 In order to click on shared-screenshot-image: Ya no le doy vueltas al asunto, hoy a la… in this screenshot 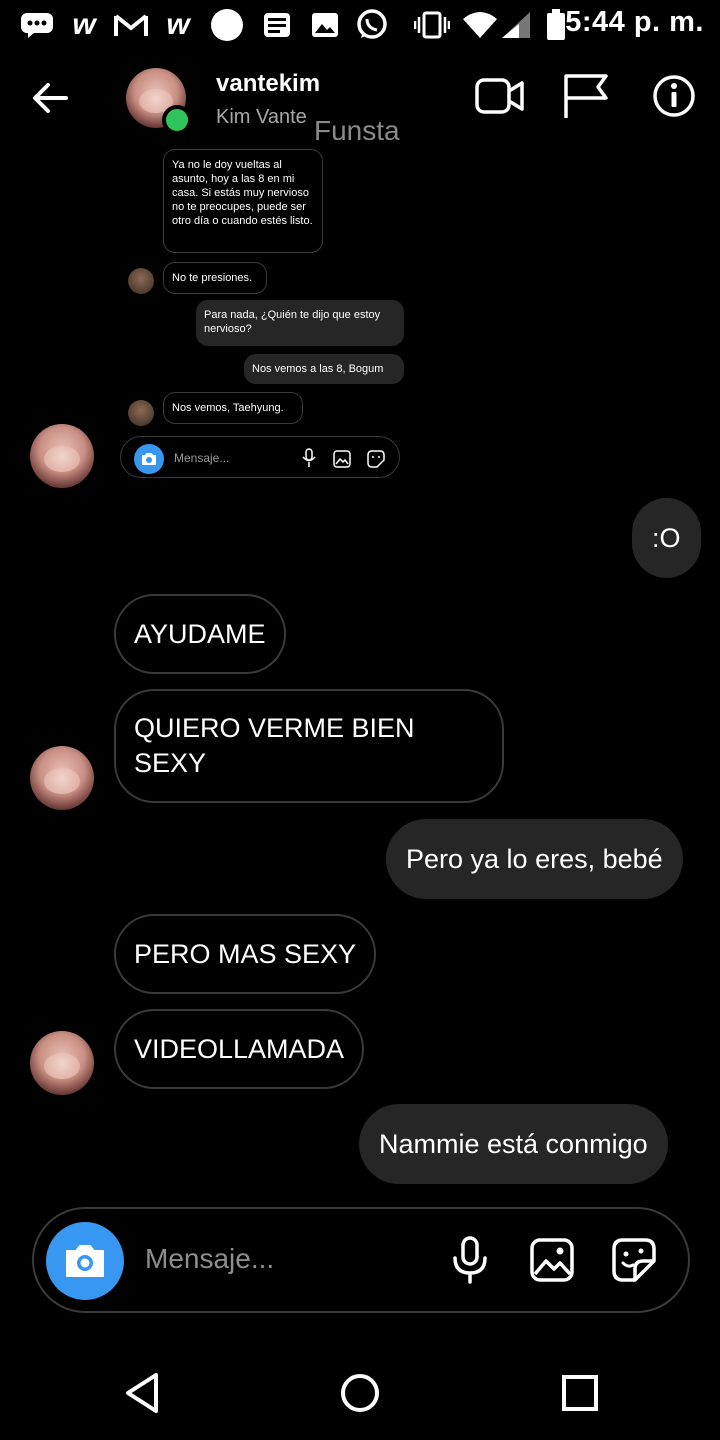, I will do `click(264, 314)`.